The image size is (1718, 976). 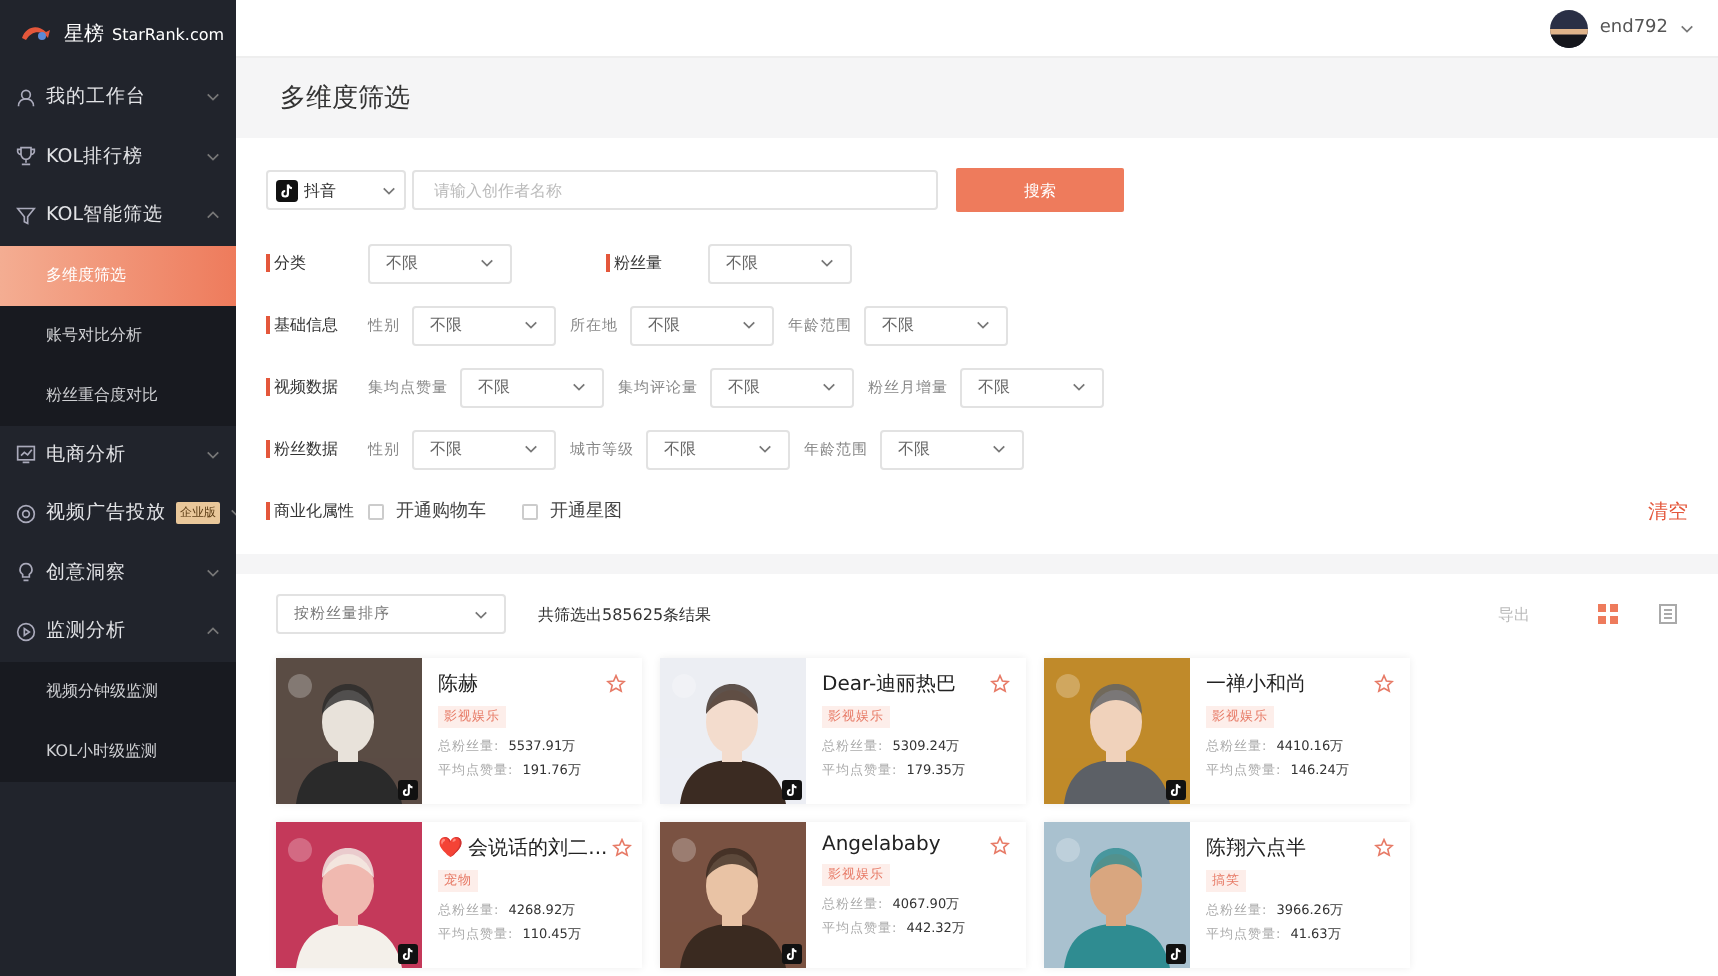 What do you see at coordinates (881, 845) in the screenshot?
I see `kol-name: Angelababy` at bounding box center [881, 845].